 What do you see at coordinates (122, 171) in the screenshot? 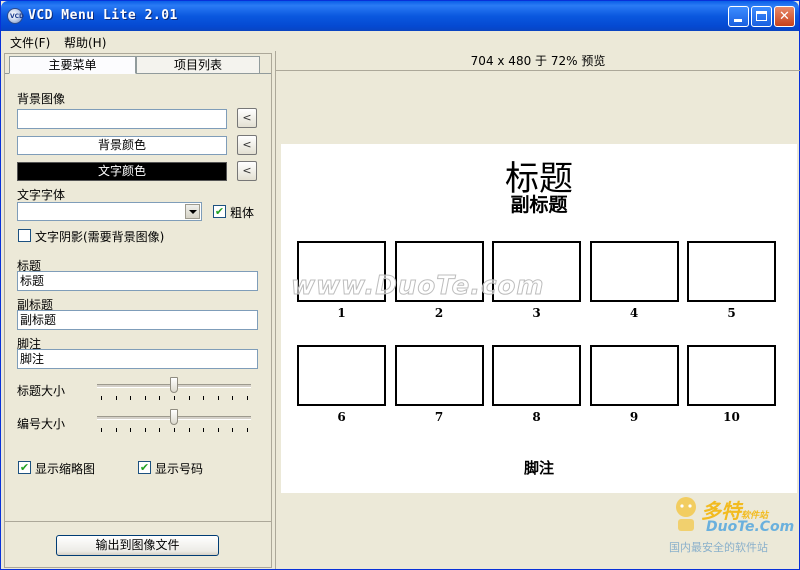
I see `text-color-button: 文字颜色` at bounding box center [122, 171].